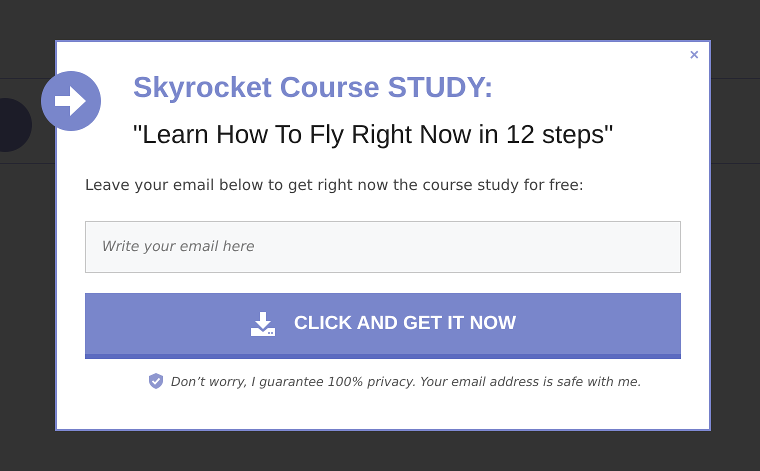 This screenshot has width=760, height=471. What do you see at coordinates (373, 134) in the screenshot?
I see `popup-subtitle: "Learn How To Fly Right Now in 12 steps"` at bounding box center [373, 134].